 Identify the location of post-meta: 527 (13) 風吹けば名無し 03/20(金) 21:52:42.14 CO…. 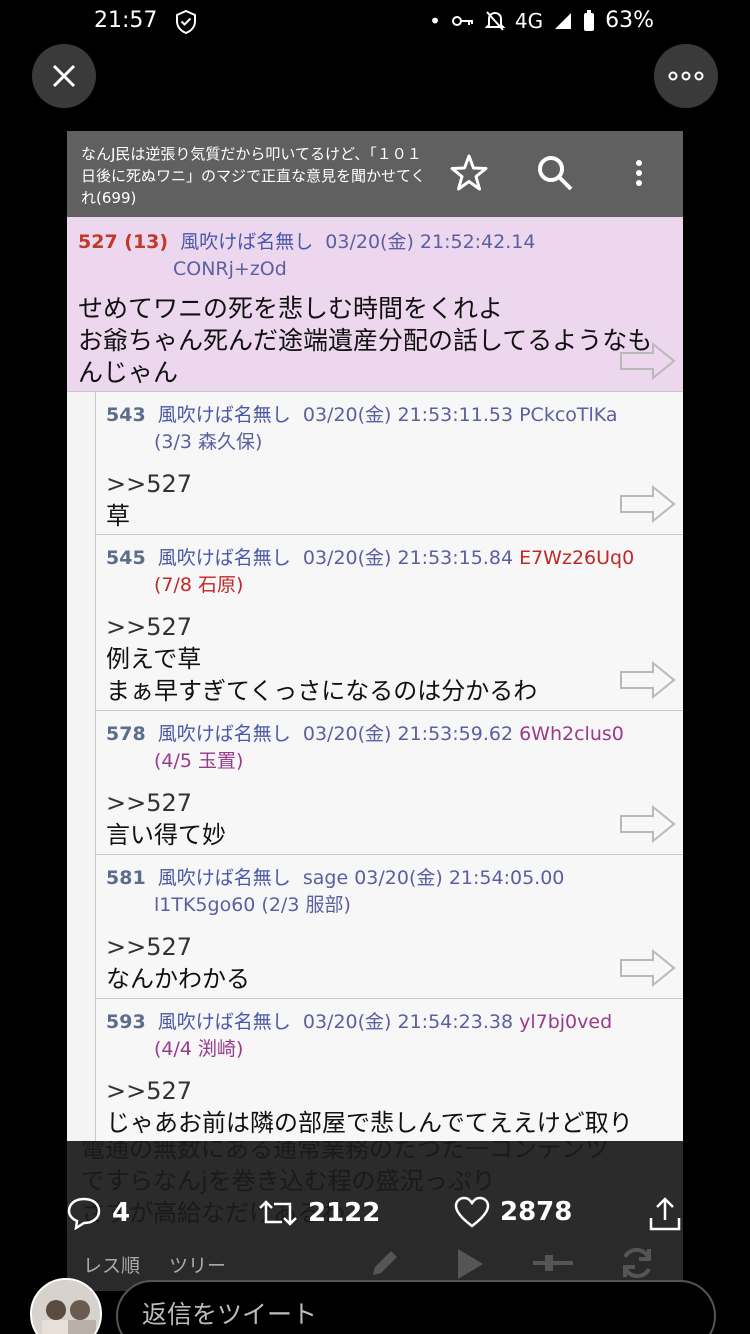
(374, 256).